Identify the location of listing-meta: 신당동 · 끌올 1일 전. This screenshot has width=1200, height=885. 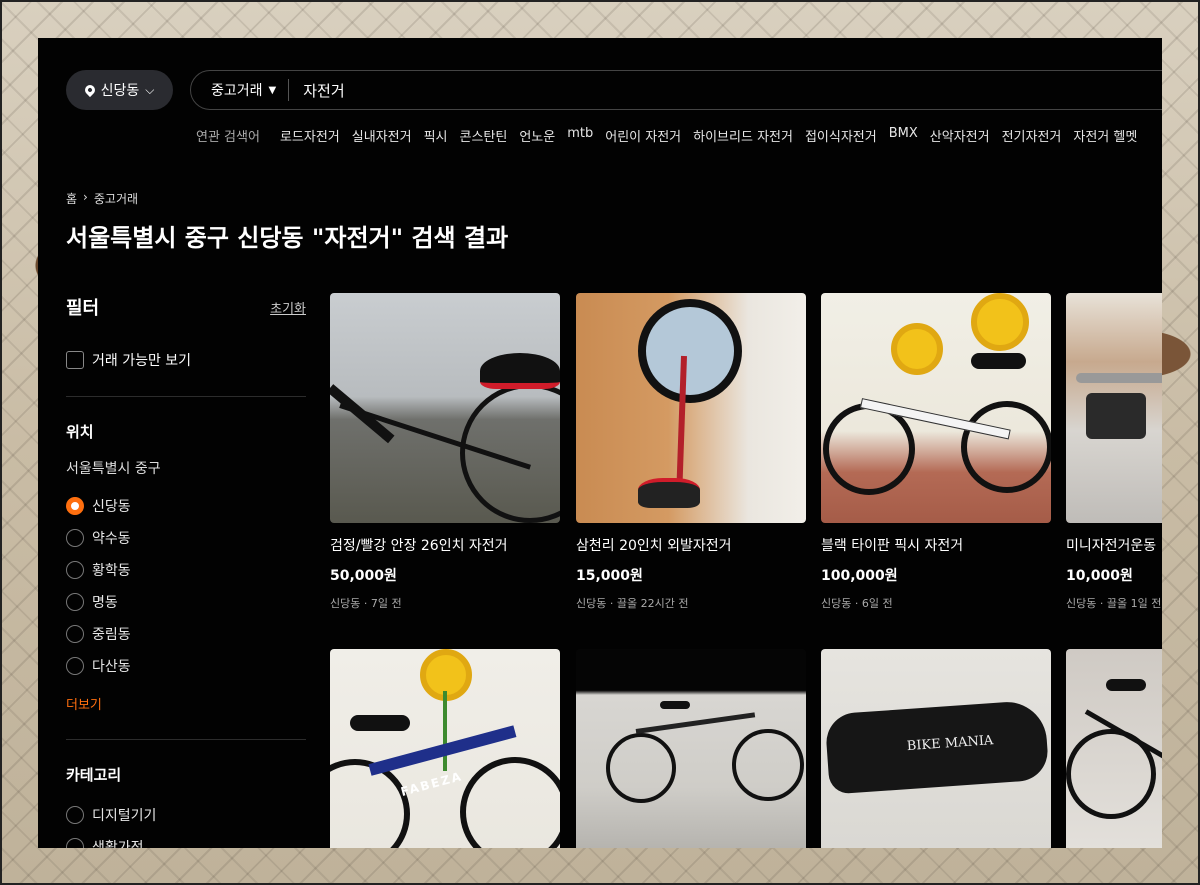
(1114, 603).